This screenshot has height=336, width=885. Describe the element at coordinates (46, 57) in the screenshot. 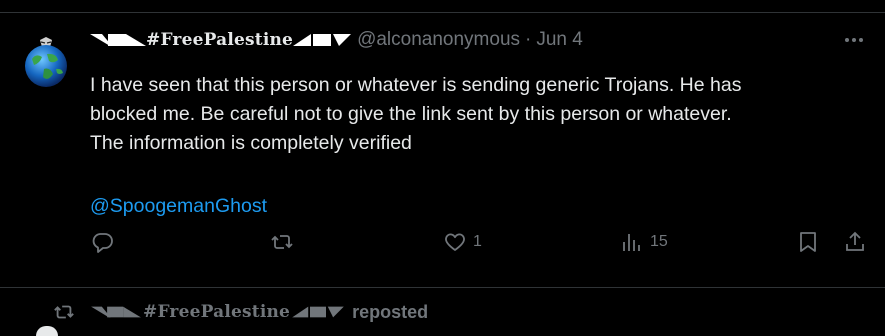

I see `avatar` at that location.